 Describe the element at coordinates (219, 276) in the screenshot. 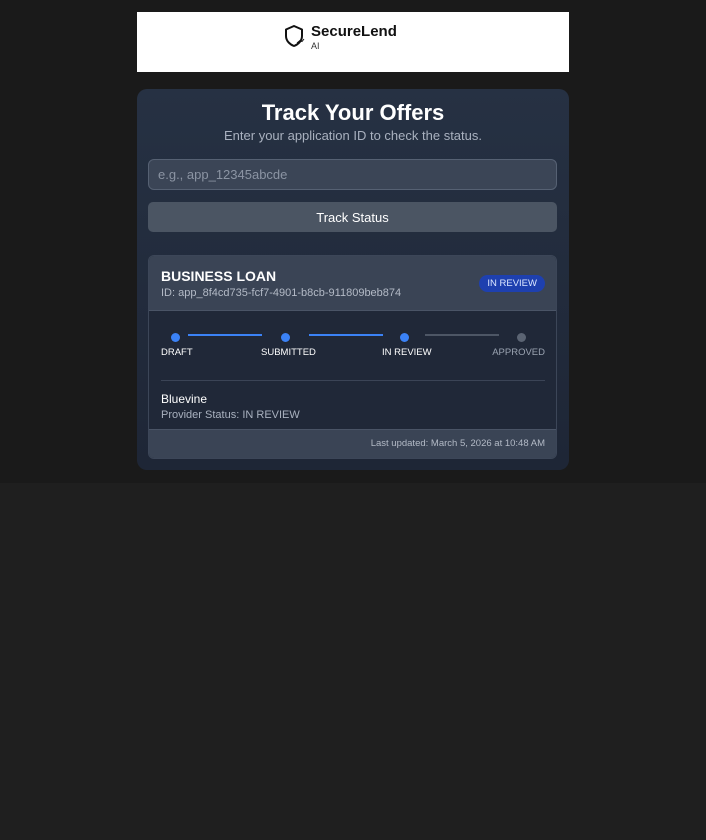

I see `loan-type: BUSINESS LOAN` at that location.